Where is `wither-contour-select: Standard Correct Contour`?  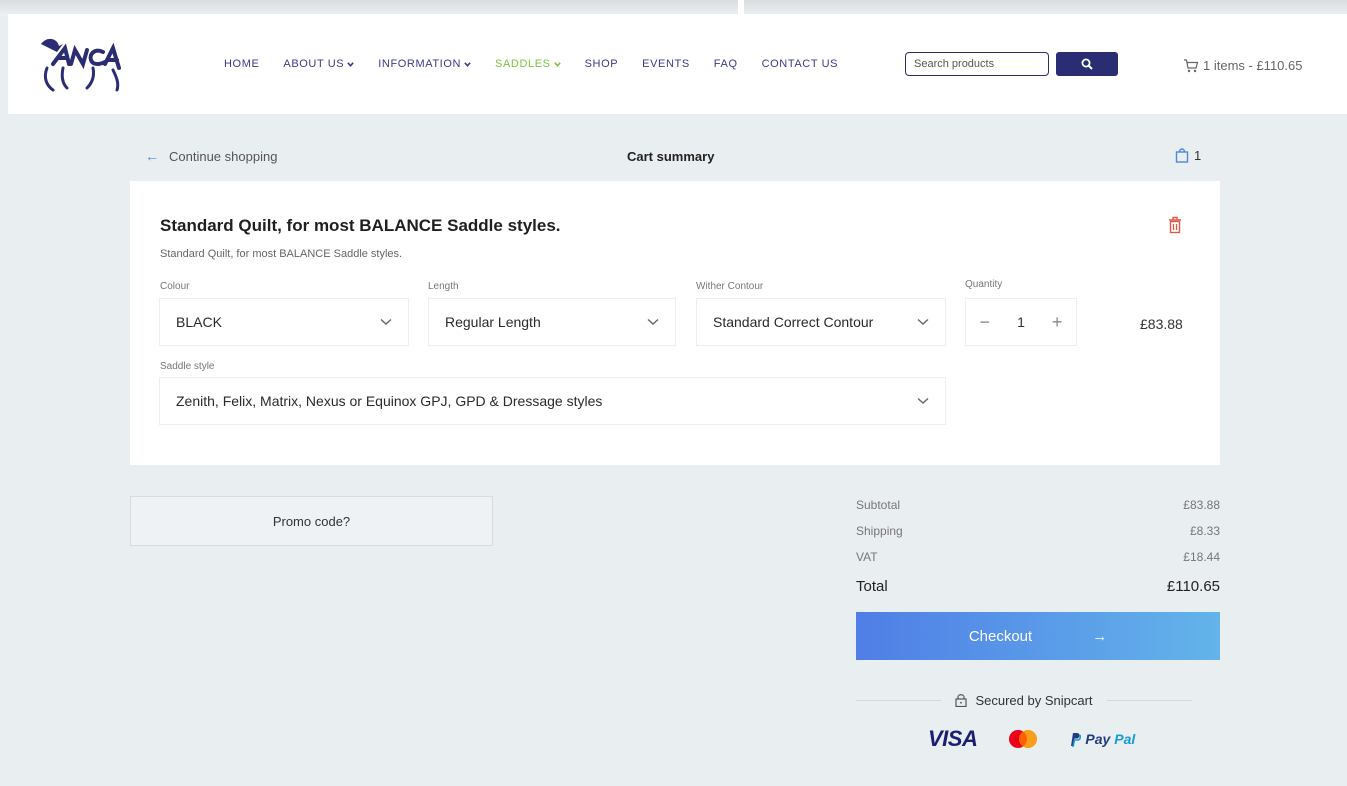 wither-contour-select: Standard Correct Contour is located at coordinates (821, 322).